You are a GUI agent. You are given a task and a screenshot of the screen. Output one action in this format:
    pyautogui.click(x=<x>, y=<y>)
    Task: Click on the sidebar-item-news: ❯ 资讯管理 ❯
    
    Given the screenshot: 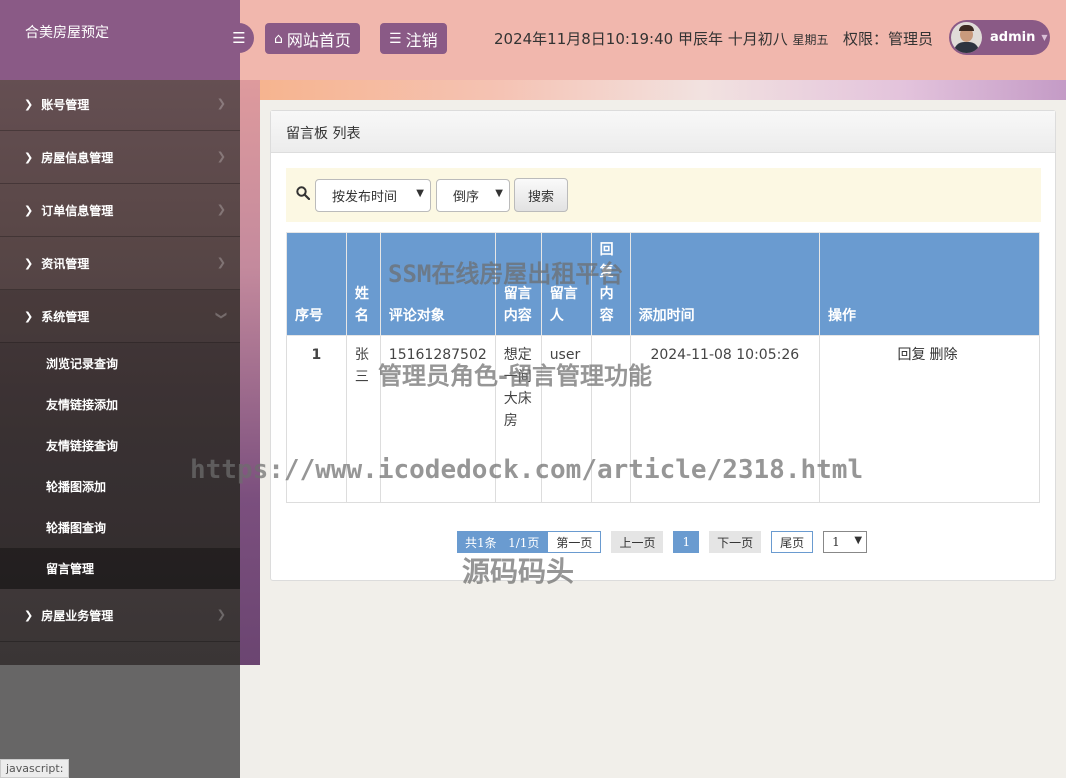 What is the action you would take?
    pyautogui.click(x=120, y=263)
    